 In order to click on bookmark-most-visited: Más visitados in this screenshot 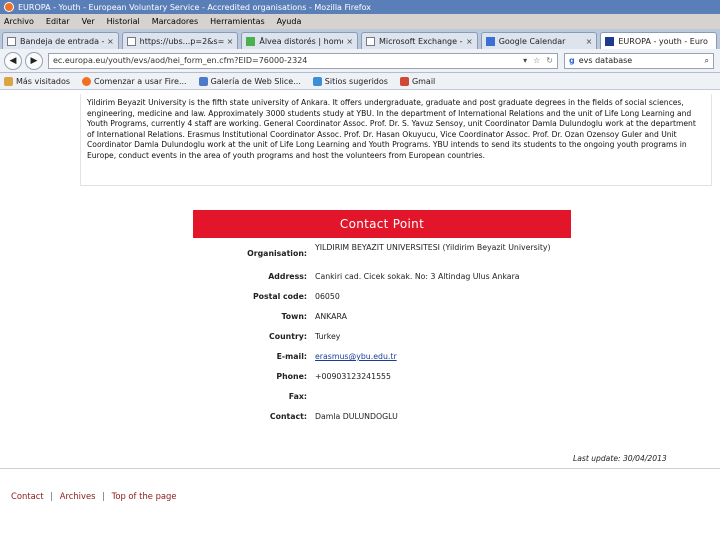, I will do `click(37, 81)`.